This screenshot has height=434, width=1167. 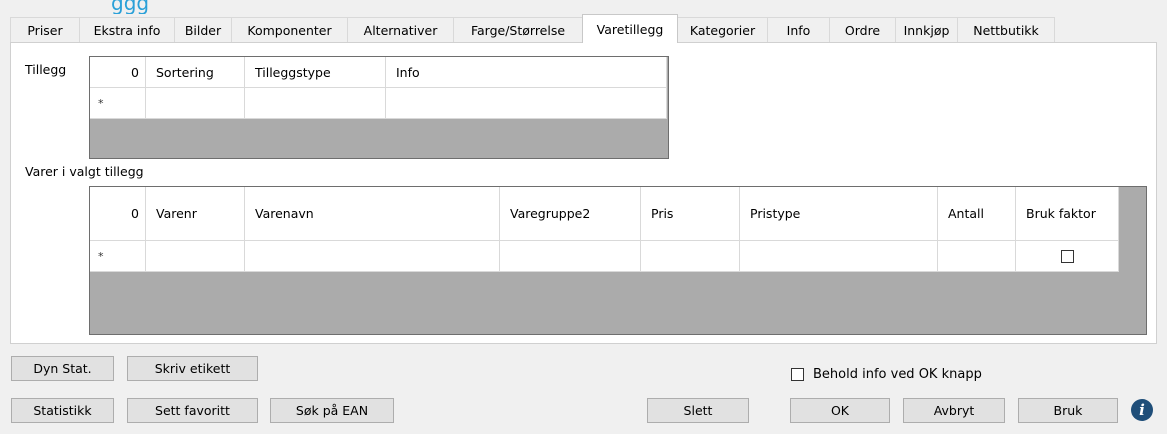 I want to click on tab-kategorier: Kategorier, so click(x=722, y=30).